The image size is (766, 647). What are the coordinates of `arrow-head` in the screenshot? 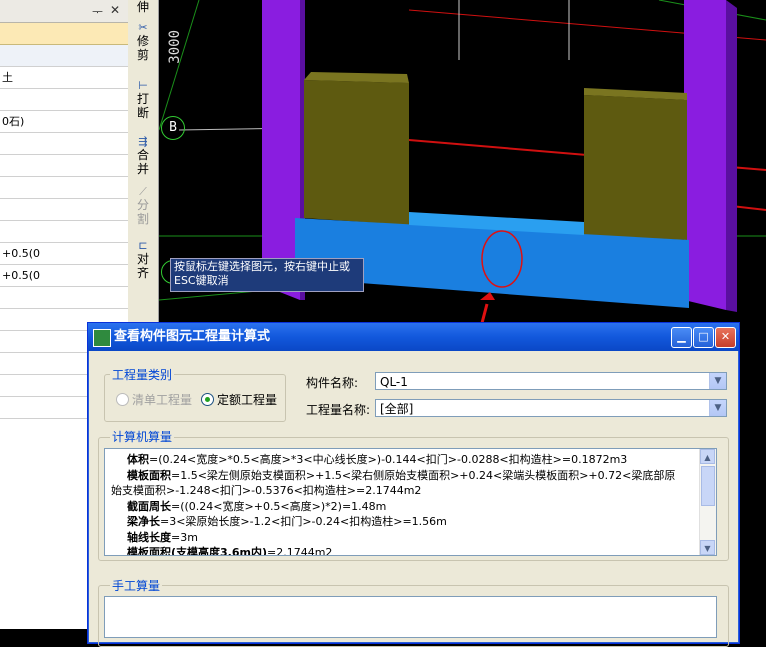 It's located at (487, 296).